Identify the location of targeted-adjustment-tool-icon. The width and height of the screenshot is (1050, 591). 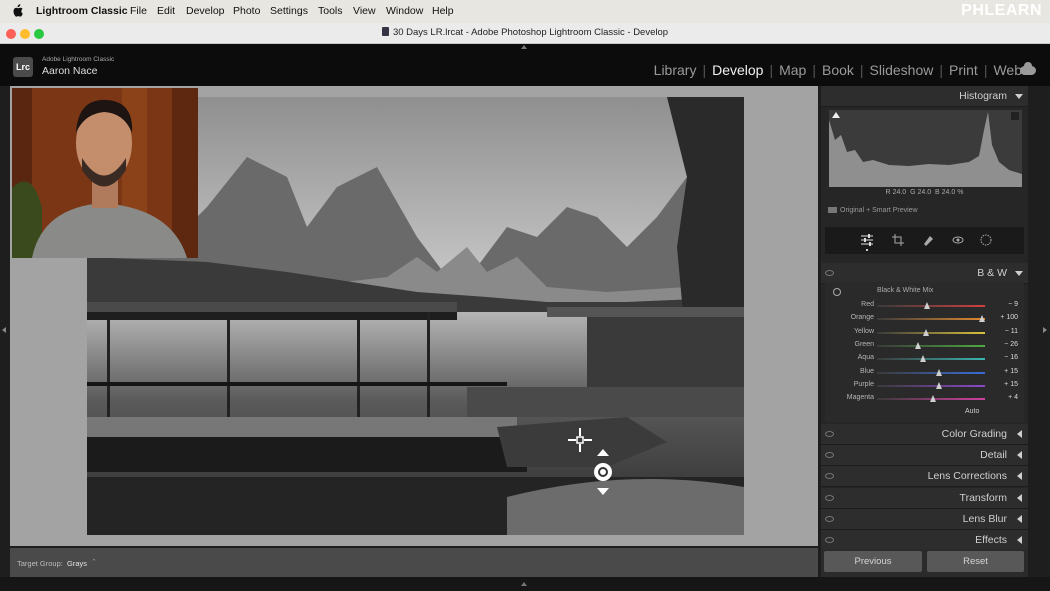
(837, 292).